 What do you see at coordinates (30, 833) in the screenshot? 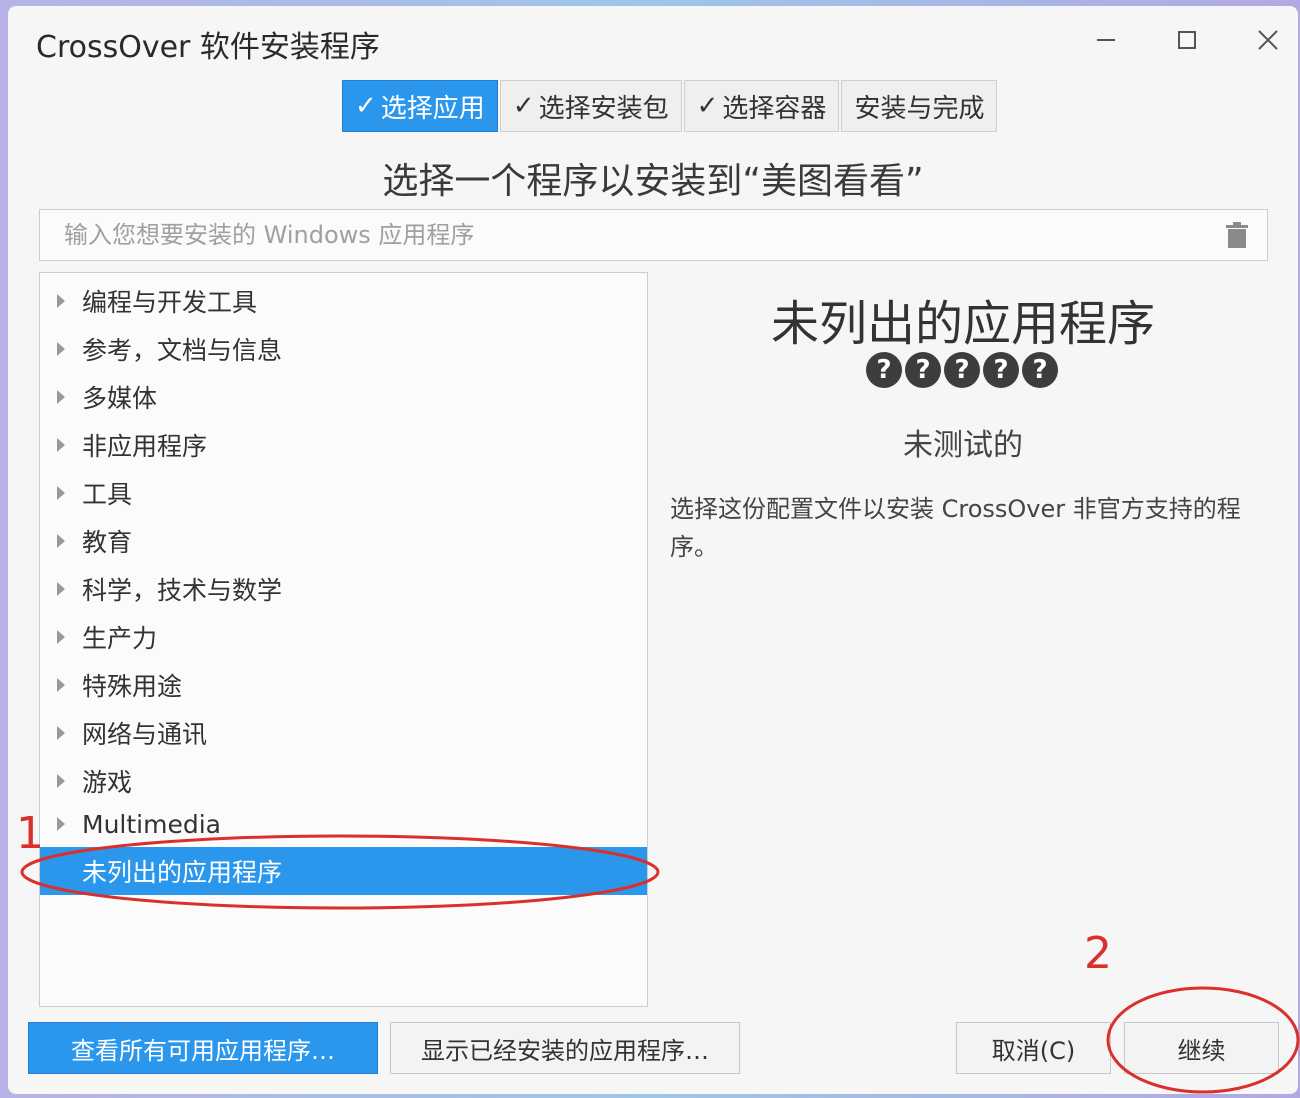
I see `annotation-marker-1: 1` at bounding box center [30, 833].